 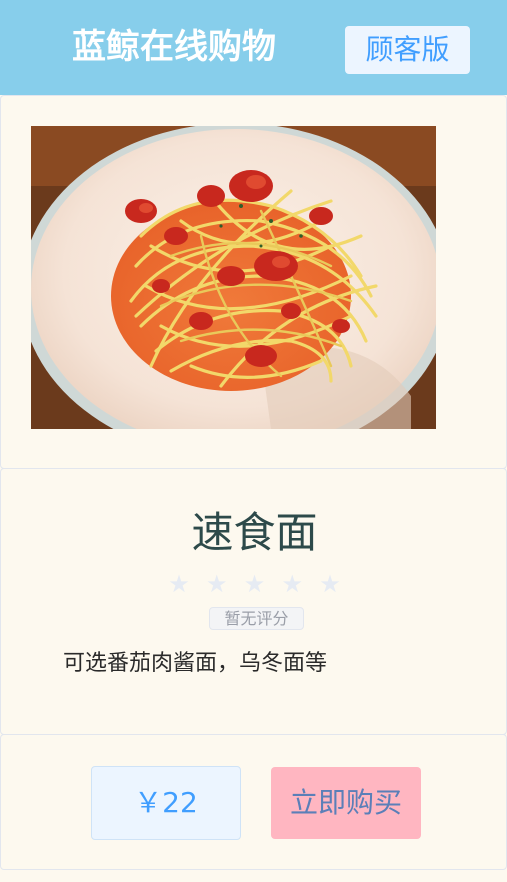 I want to click on app-title: 蓝鲸在线购物, so click(x=174, y=47).